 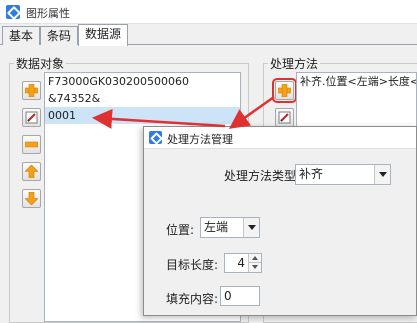 I want to click on target-length-stepper: 4, so click(x=243, y=263).